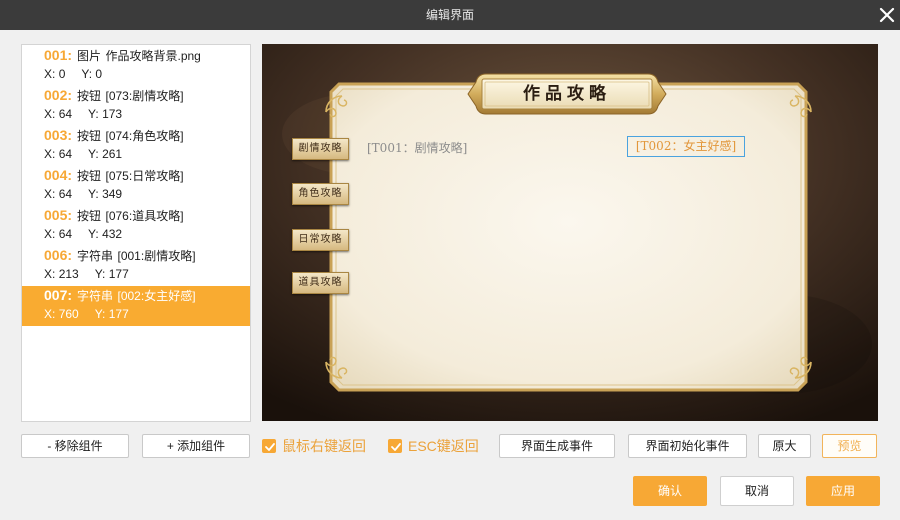 This screenshot has width=900, height=520. Describe the element at coordinates (105, 194) in the screenshot. I see `item-y: Y: 349` at that location.